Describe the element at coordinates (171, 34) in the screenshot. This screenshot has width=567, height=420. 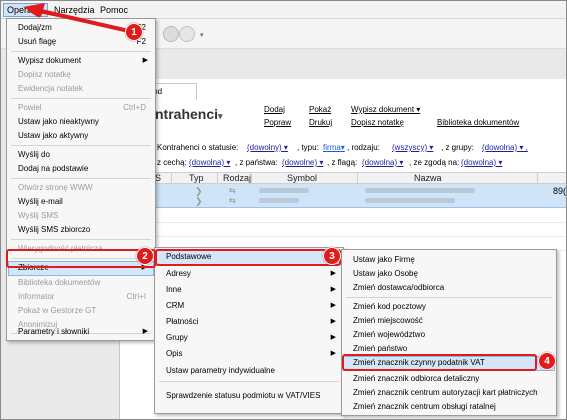
I see `toolbar-icon` at that location.